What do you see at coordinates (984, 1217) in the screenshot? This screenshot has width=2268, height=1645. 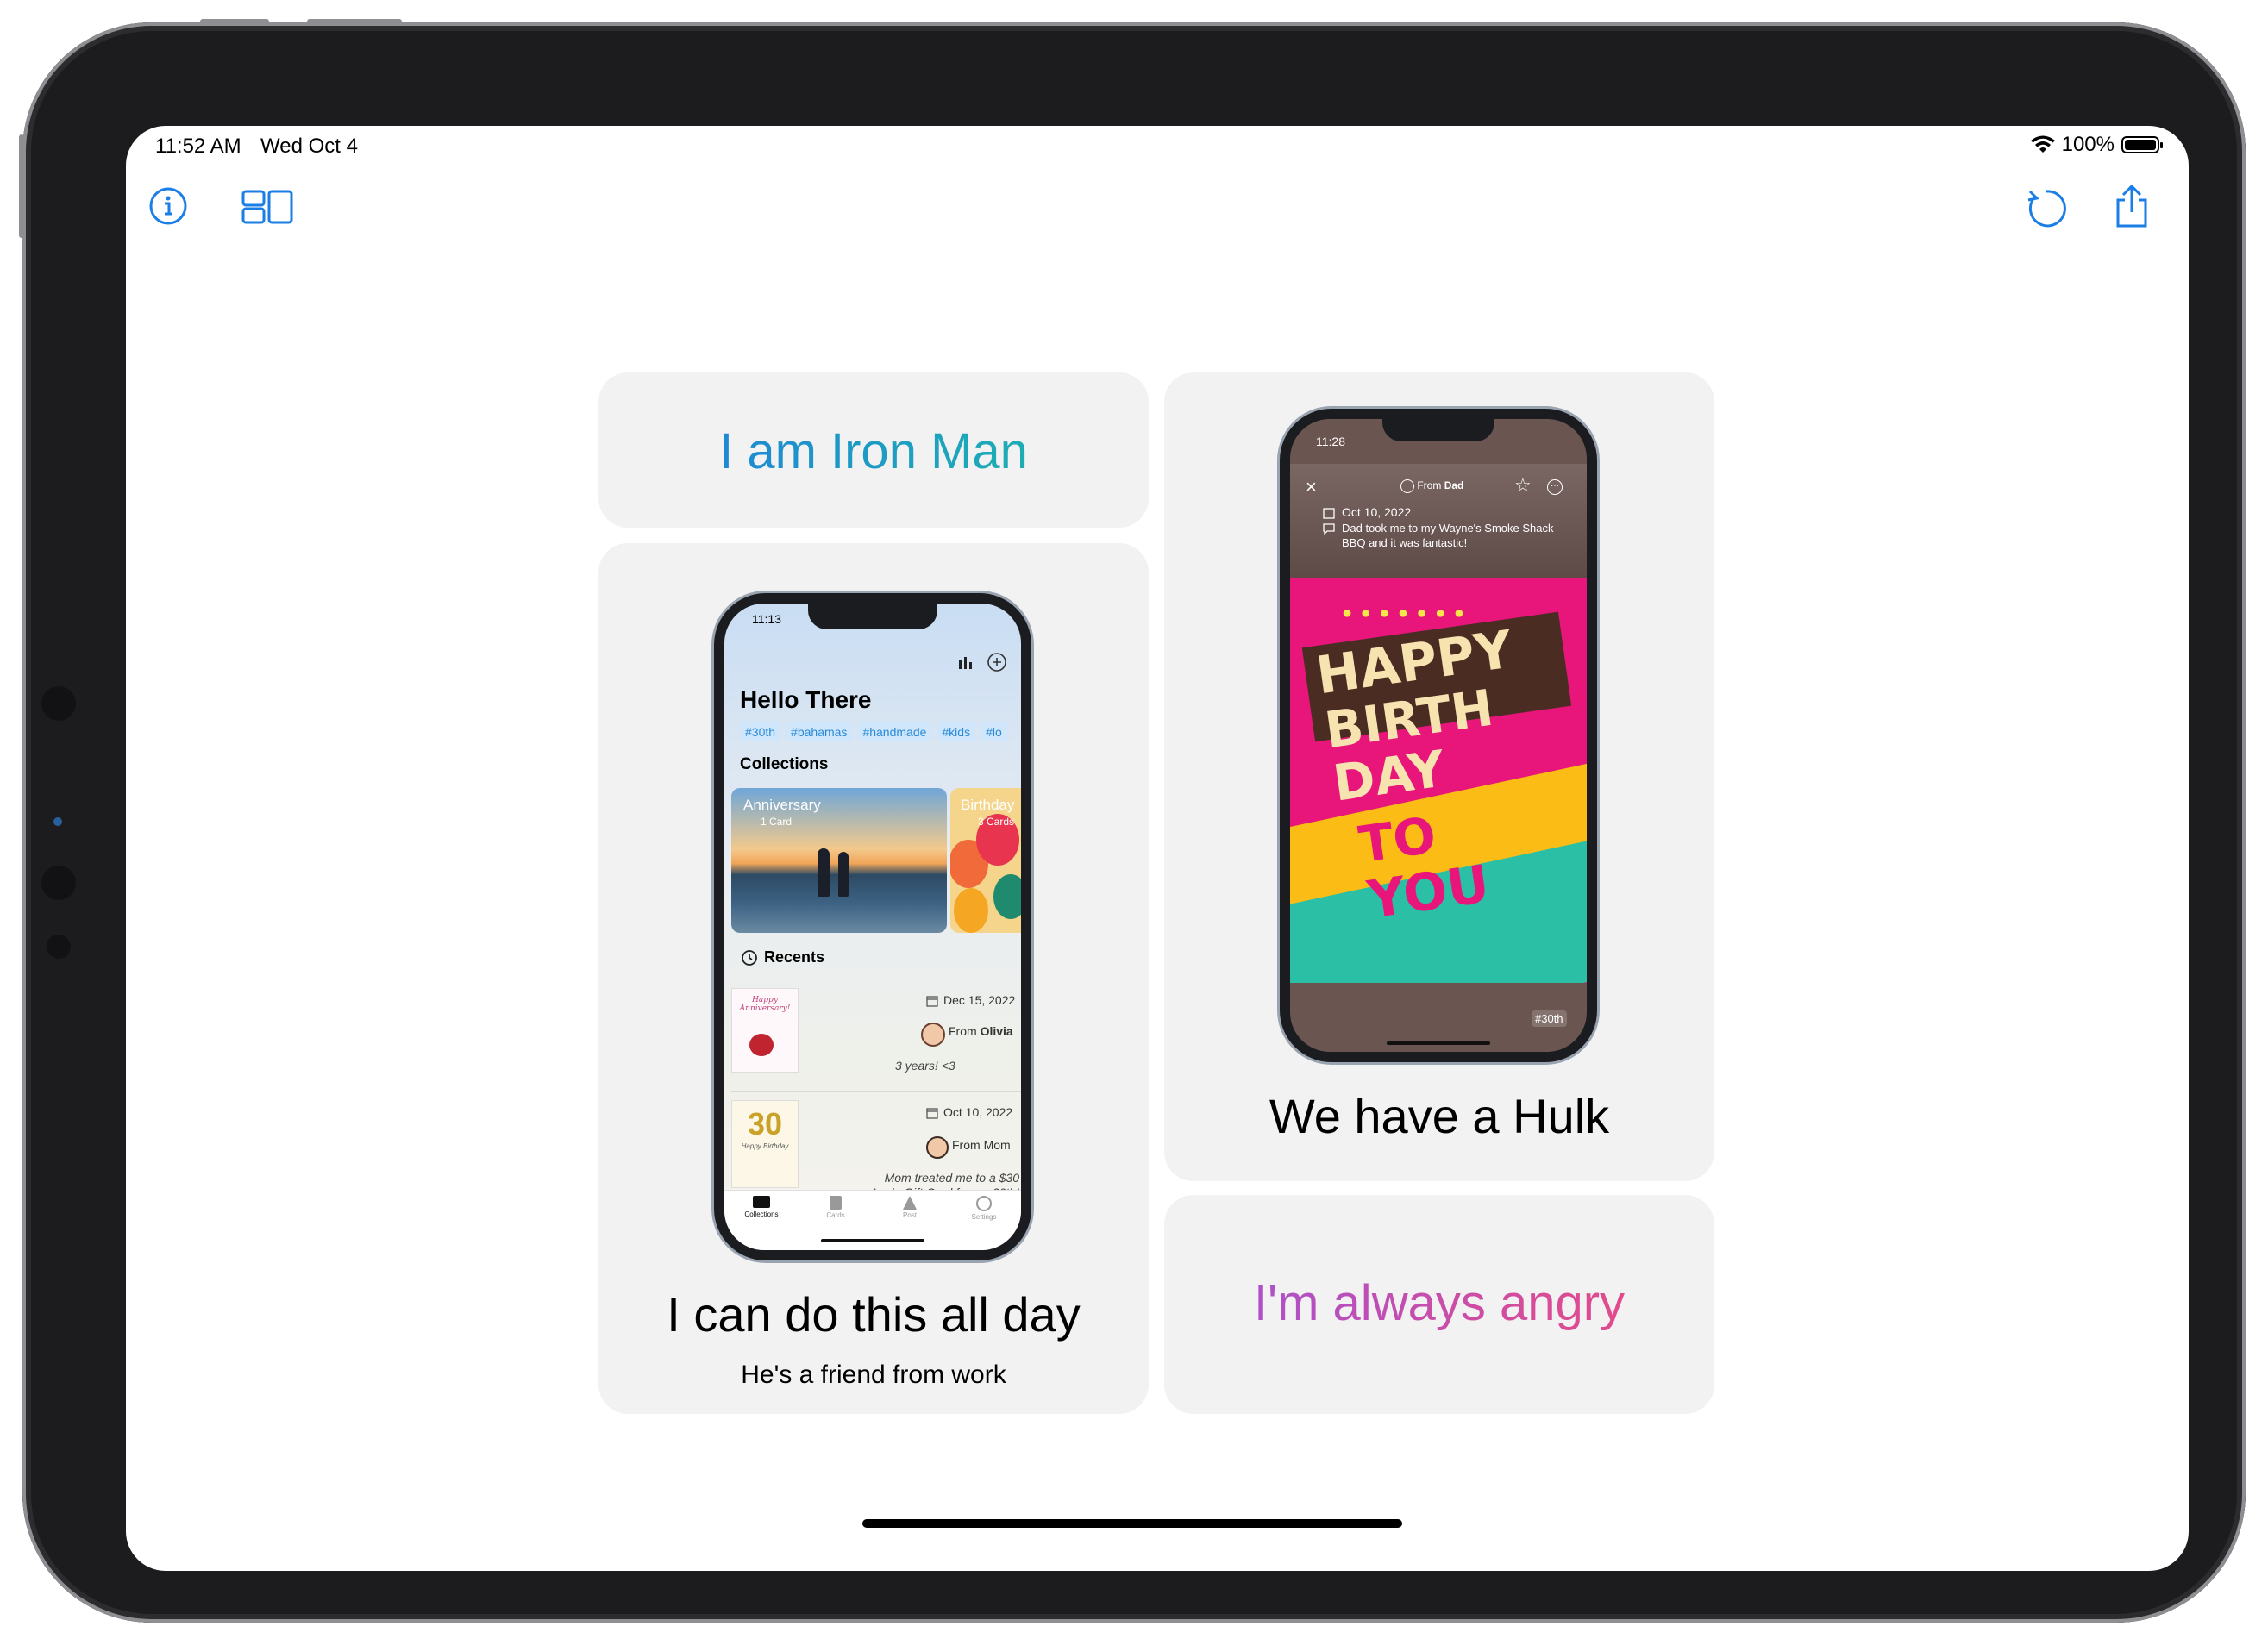 I see `tab-label: Settings` at bounding box center [984, 1217].